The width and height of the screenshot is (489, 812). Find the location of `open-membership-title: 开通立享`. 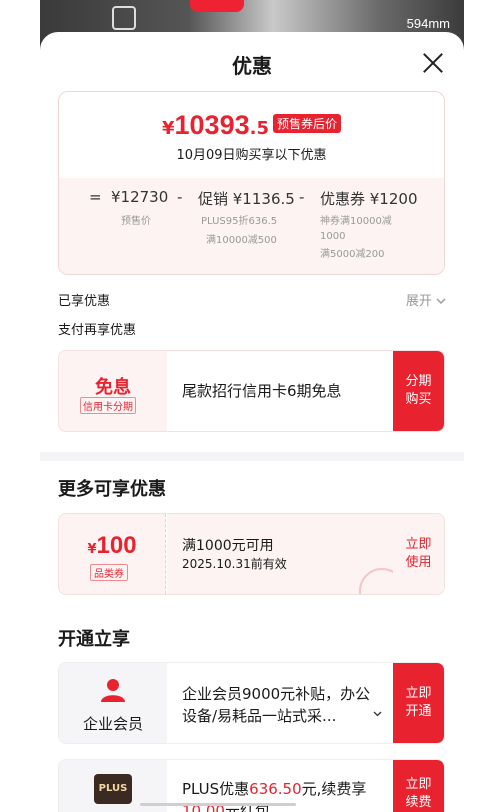

open-membership-title: 开通立享 is located at coordinates (94, 639).